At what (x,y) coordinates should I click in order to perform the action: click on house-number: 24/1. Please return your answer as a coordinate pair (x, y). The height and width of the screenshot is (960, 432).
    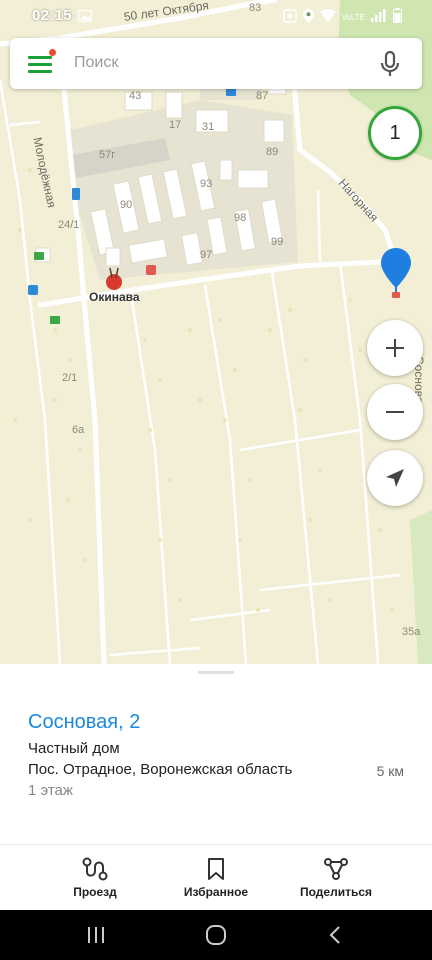
    Looking at the image, I should click on (69, 225).